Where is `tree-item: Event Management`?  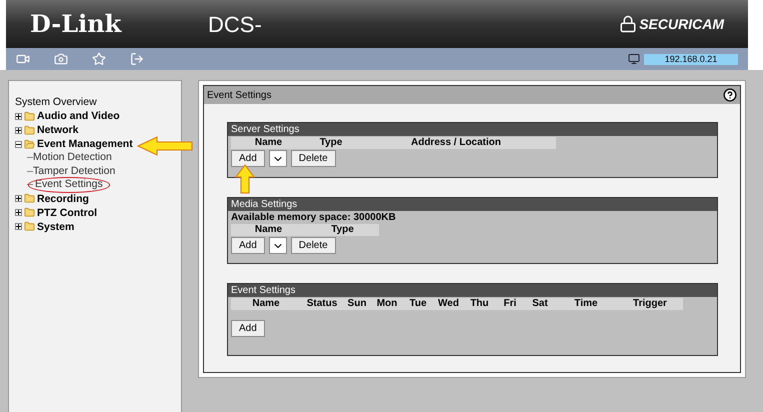
tree-item: Event Management is located at coordinates (74, 144).